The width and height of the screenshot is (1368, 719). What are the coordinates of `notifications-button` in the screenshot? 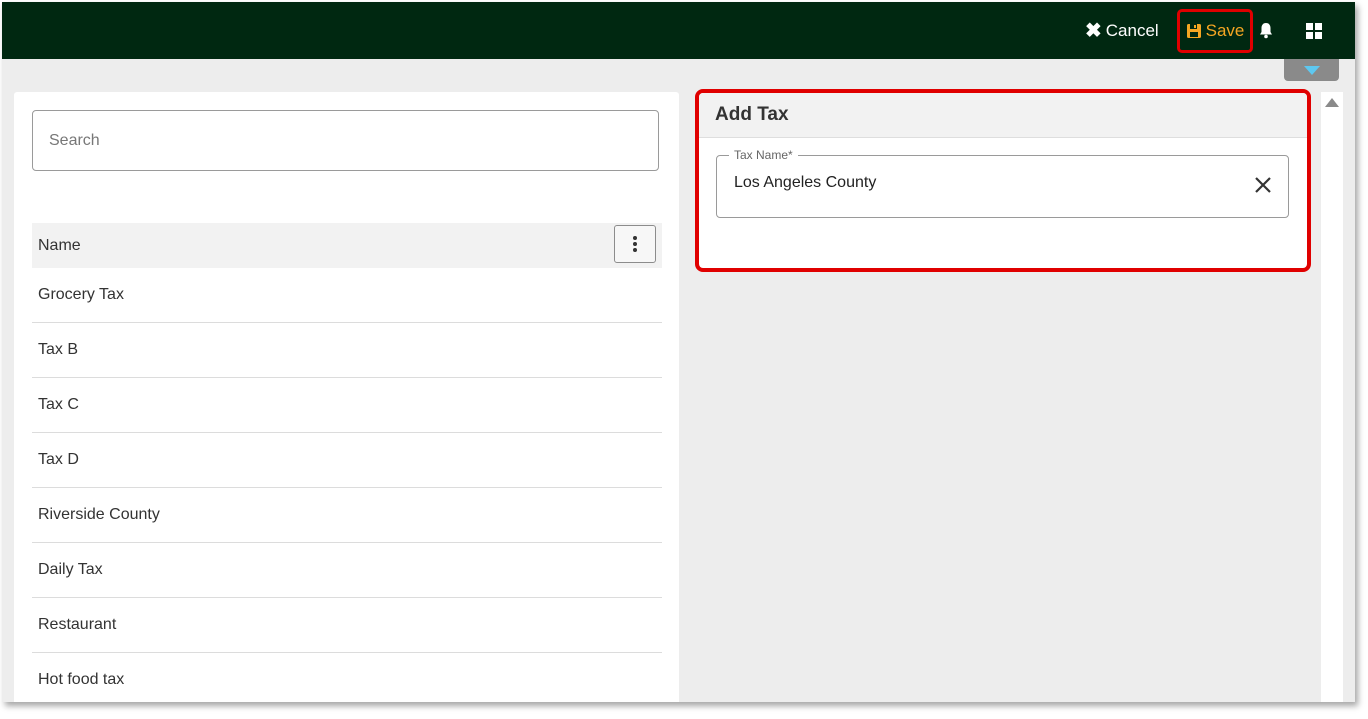 It's located at (1266, 30).